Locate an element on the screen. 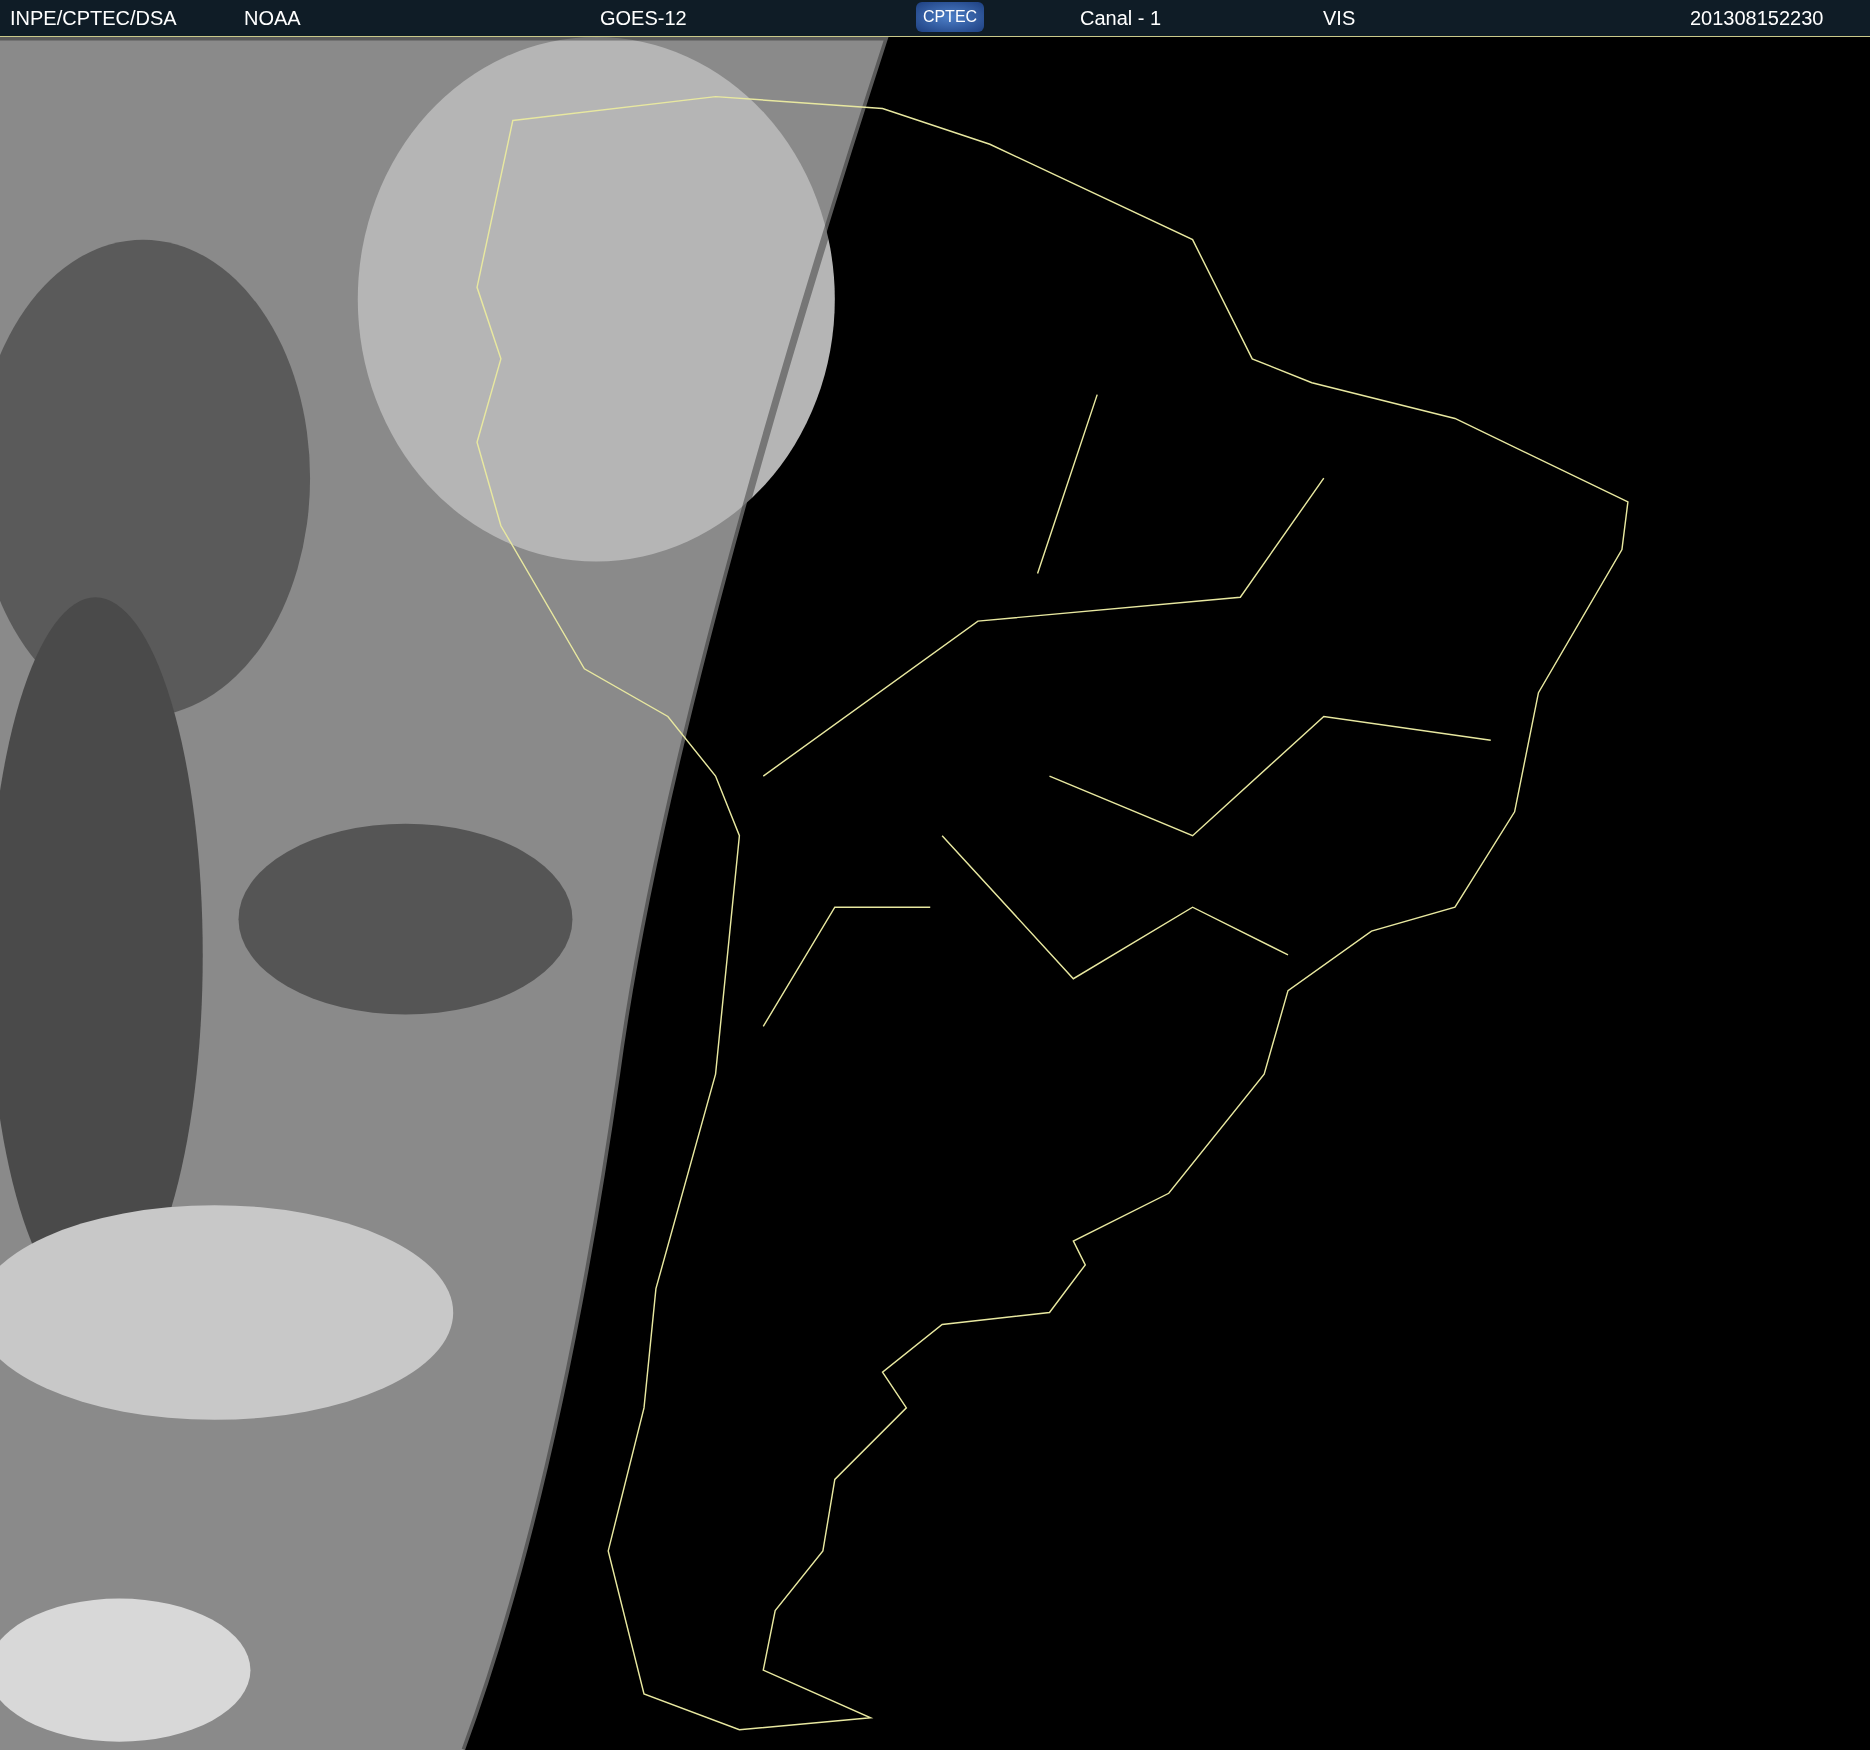  cptec-logo: CPTEC is located at coordinates (950, 17).